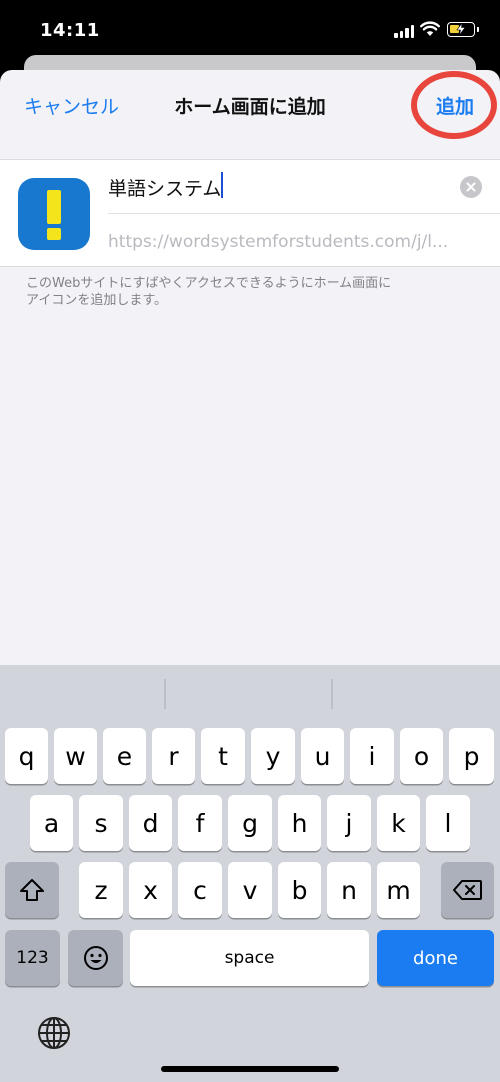 This screenshot has height=1082, width=500. What do you see at coordinates (26, 756) in the screenshot?
I see `key-q: q` at bounding box center [26, 756].